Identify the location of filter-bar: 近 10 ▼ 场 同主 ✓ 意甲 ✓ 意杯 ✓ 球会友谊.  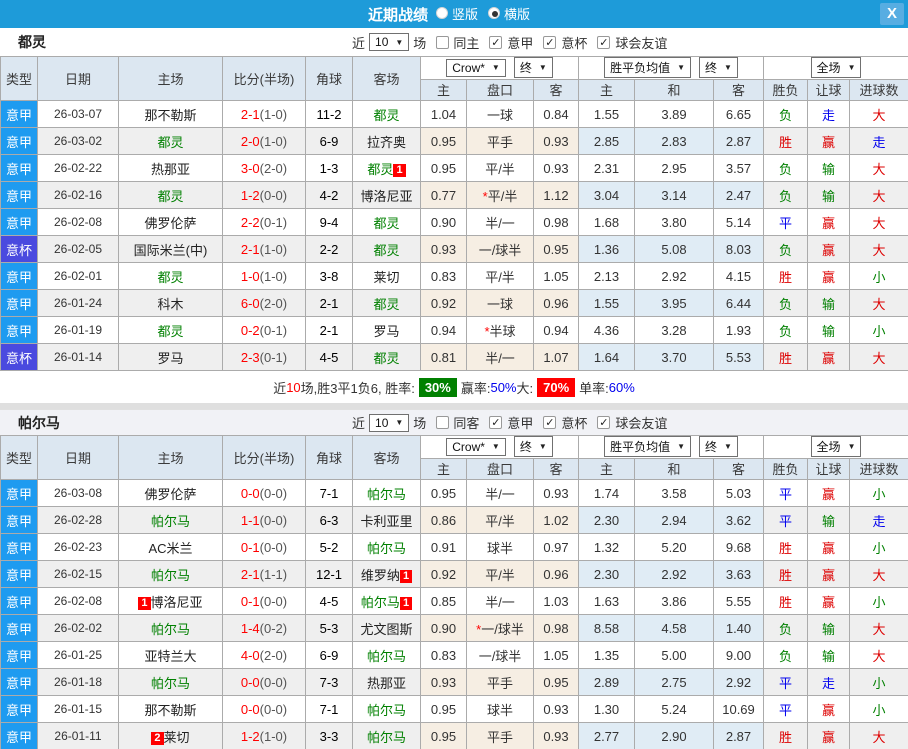
(509, 42).